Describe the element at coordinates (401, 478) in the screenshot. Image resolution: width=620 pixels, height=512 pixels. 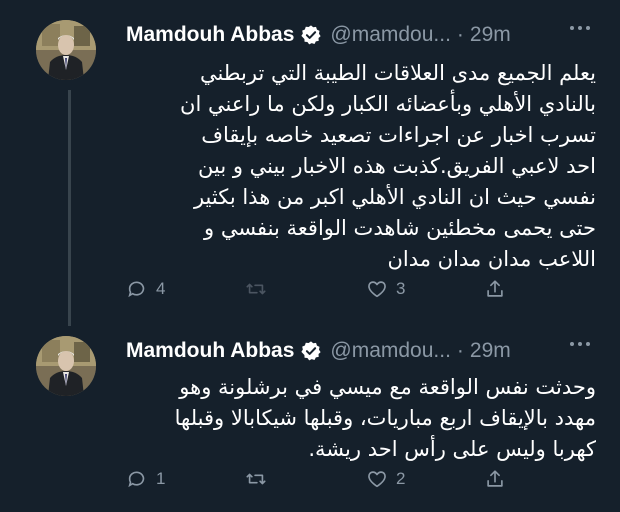
I see `like-count: 2` at that location.